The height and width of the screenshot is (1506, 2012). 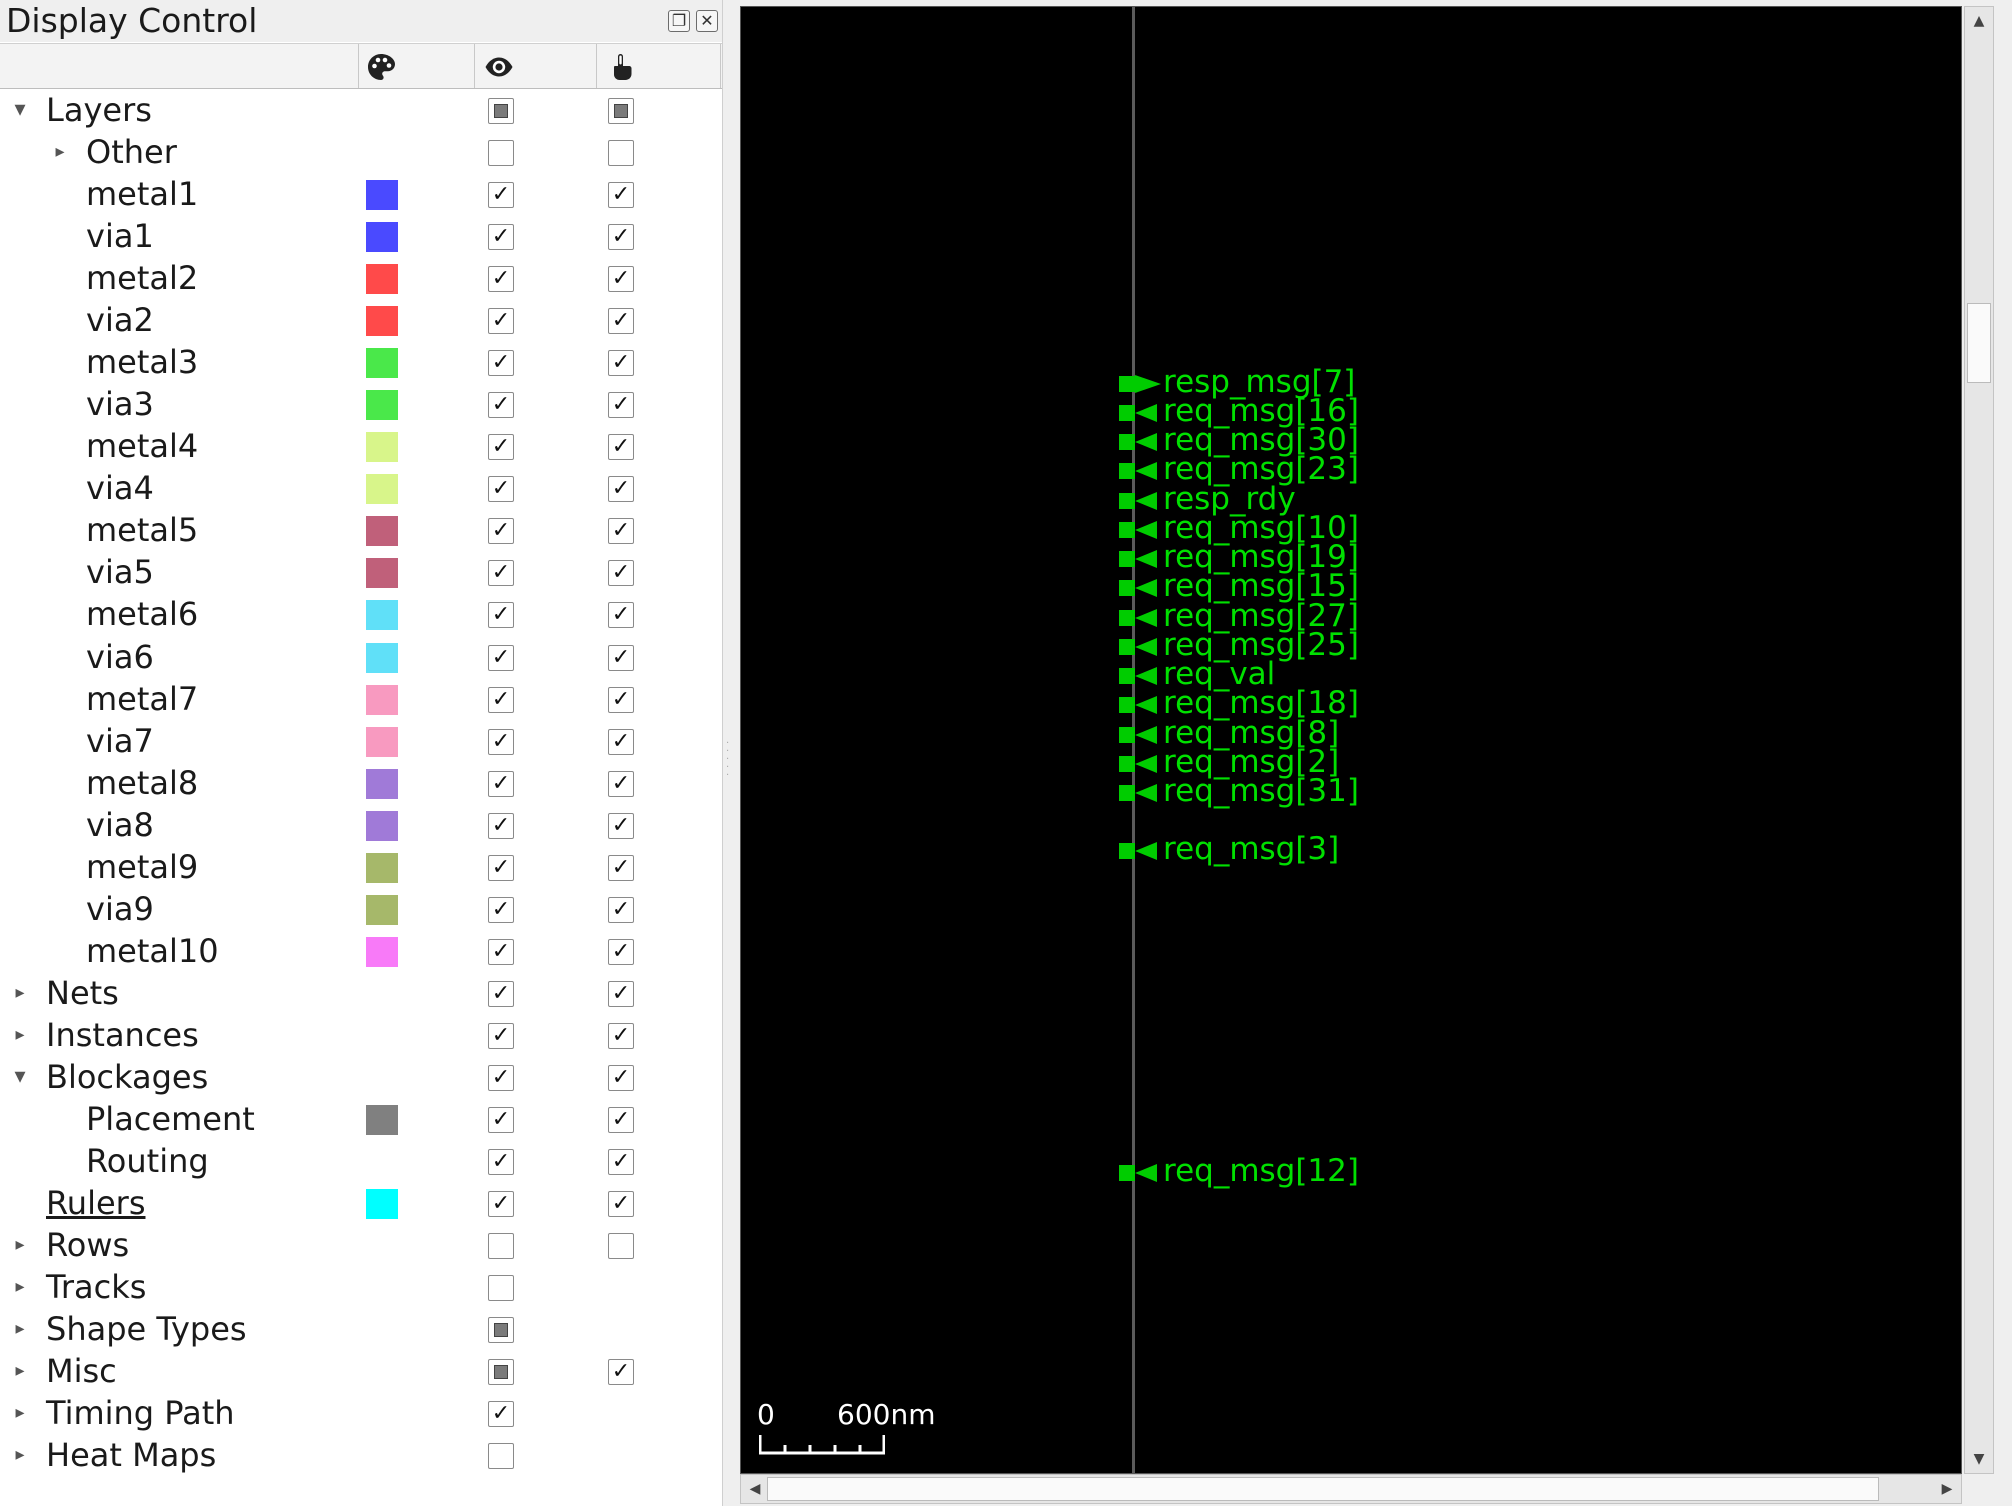 I want to click on io-pin: req_msg[23], so click(x=1241, y=469).